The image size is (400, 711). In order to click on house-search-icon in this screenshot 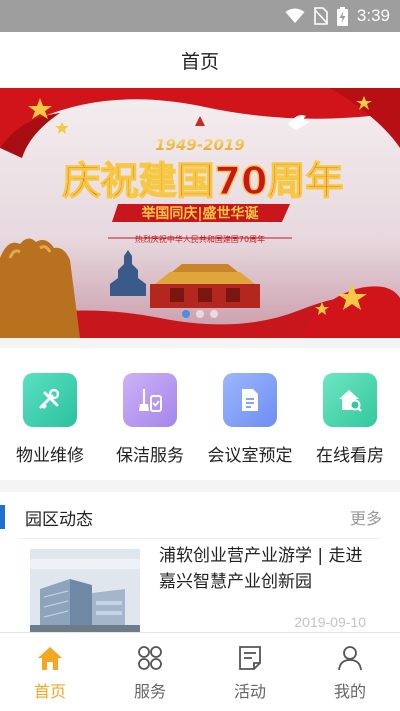, I will do `click(350, 400)`.